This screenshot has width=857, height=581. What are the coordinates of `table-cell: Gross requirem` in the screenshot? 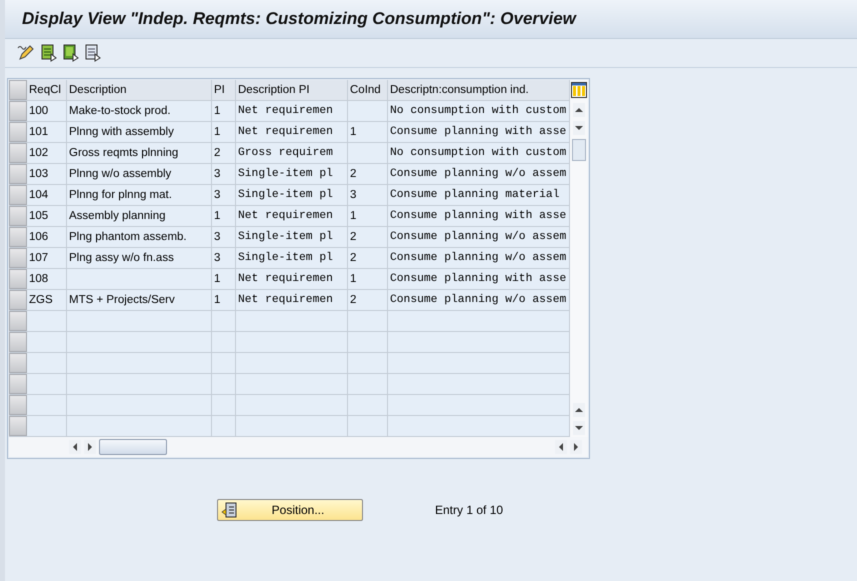 It's located at (292, 153).